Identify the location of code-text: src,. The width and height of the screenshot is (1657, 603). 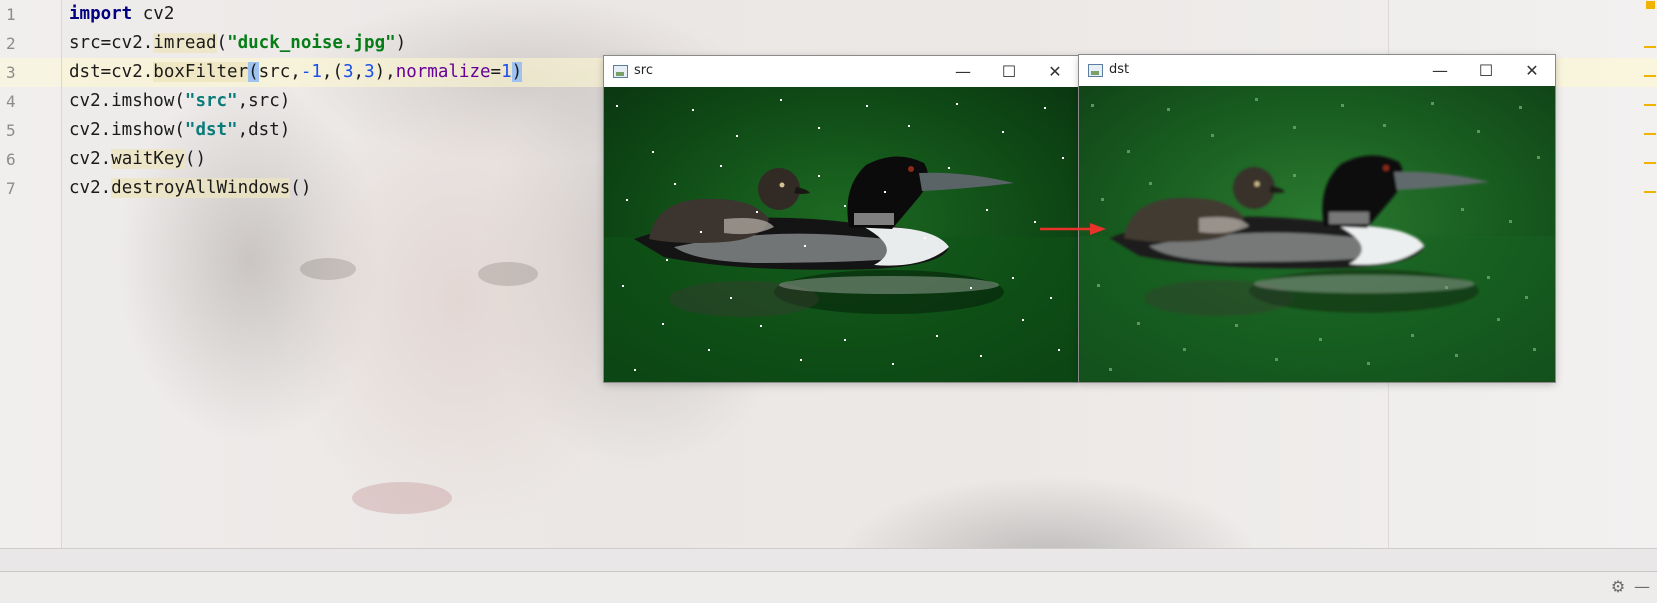
(279, 72).